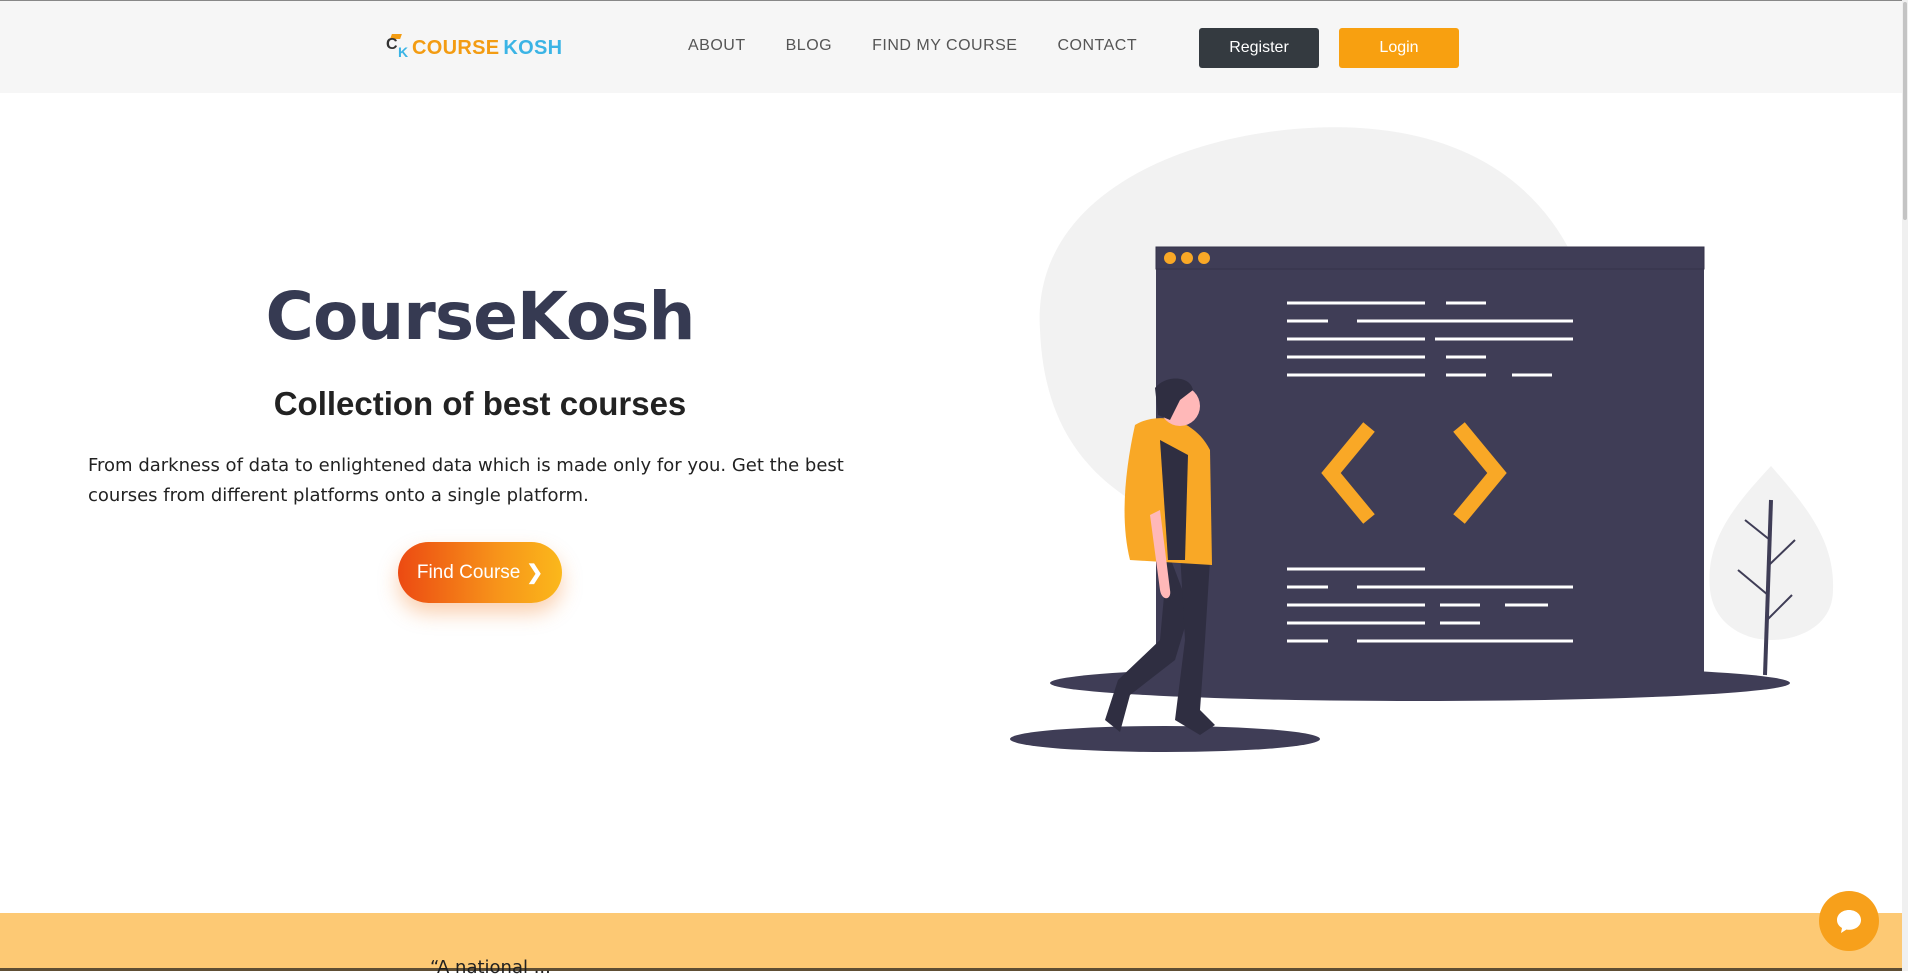 The height and width of the screenshot is (978, 1908). I want to click on logo-word-course: COURSE, so click(456, 47).